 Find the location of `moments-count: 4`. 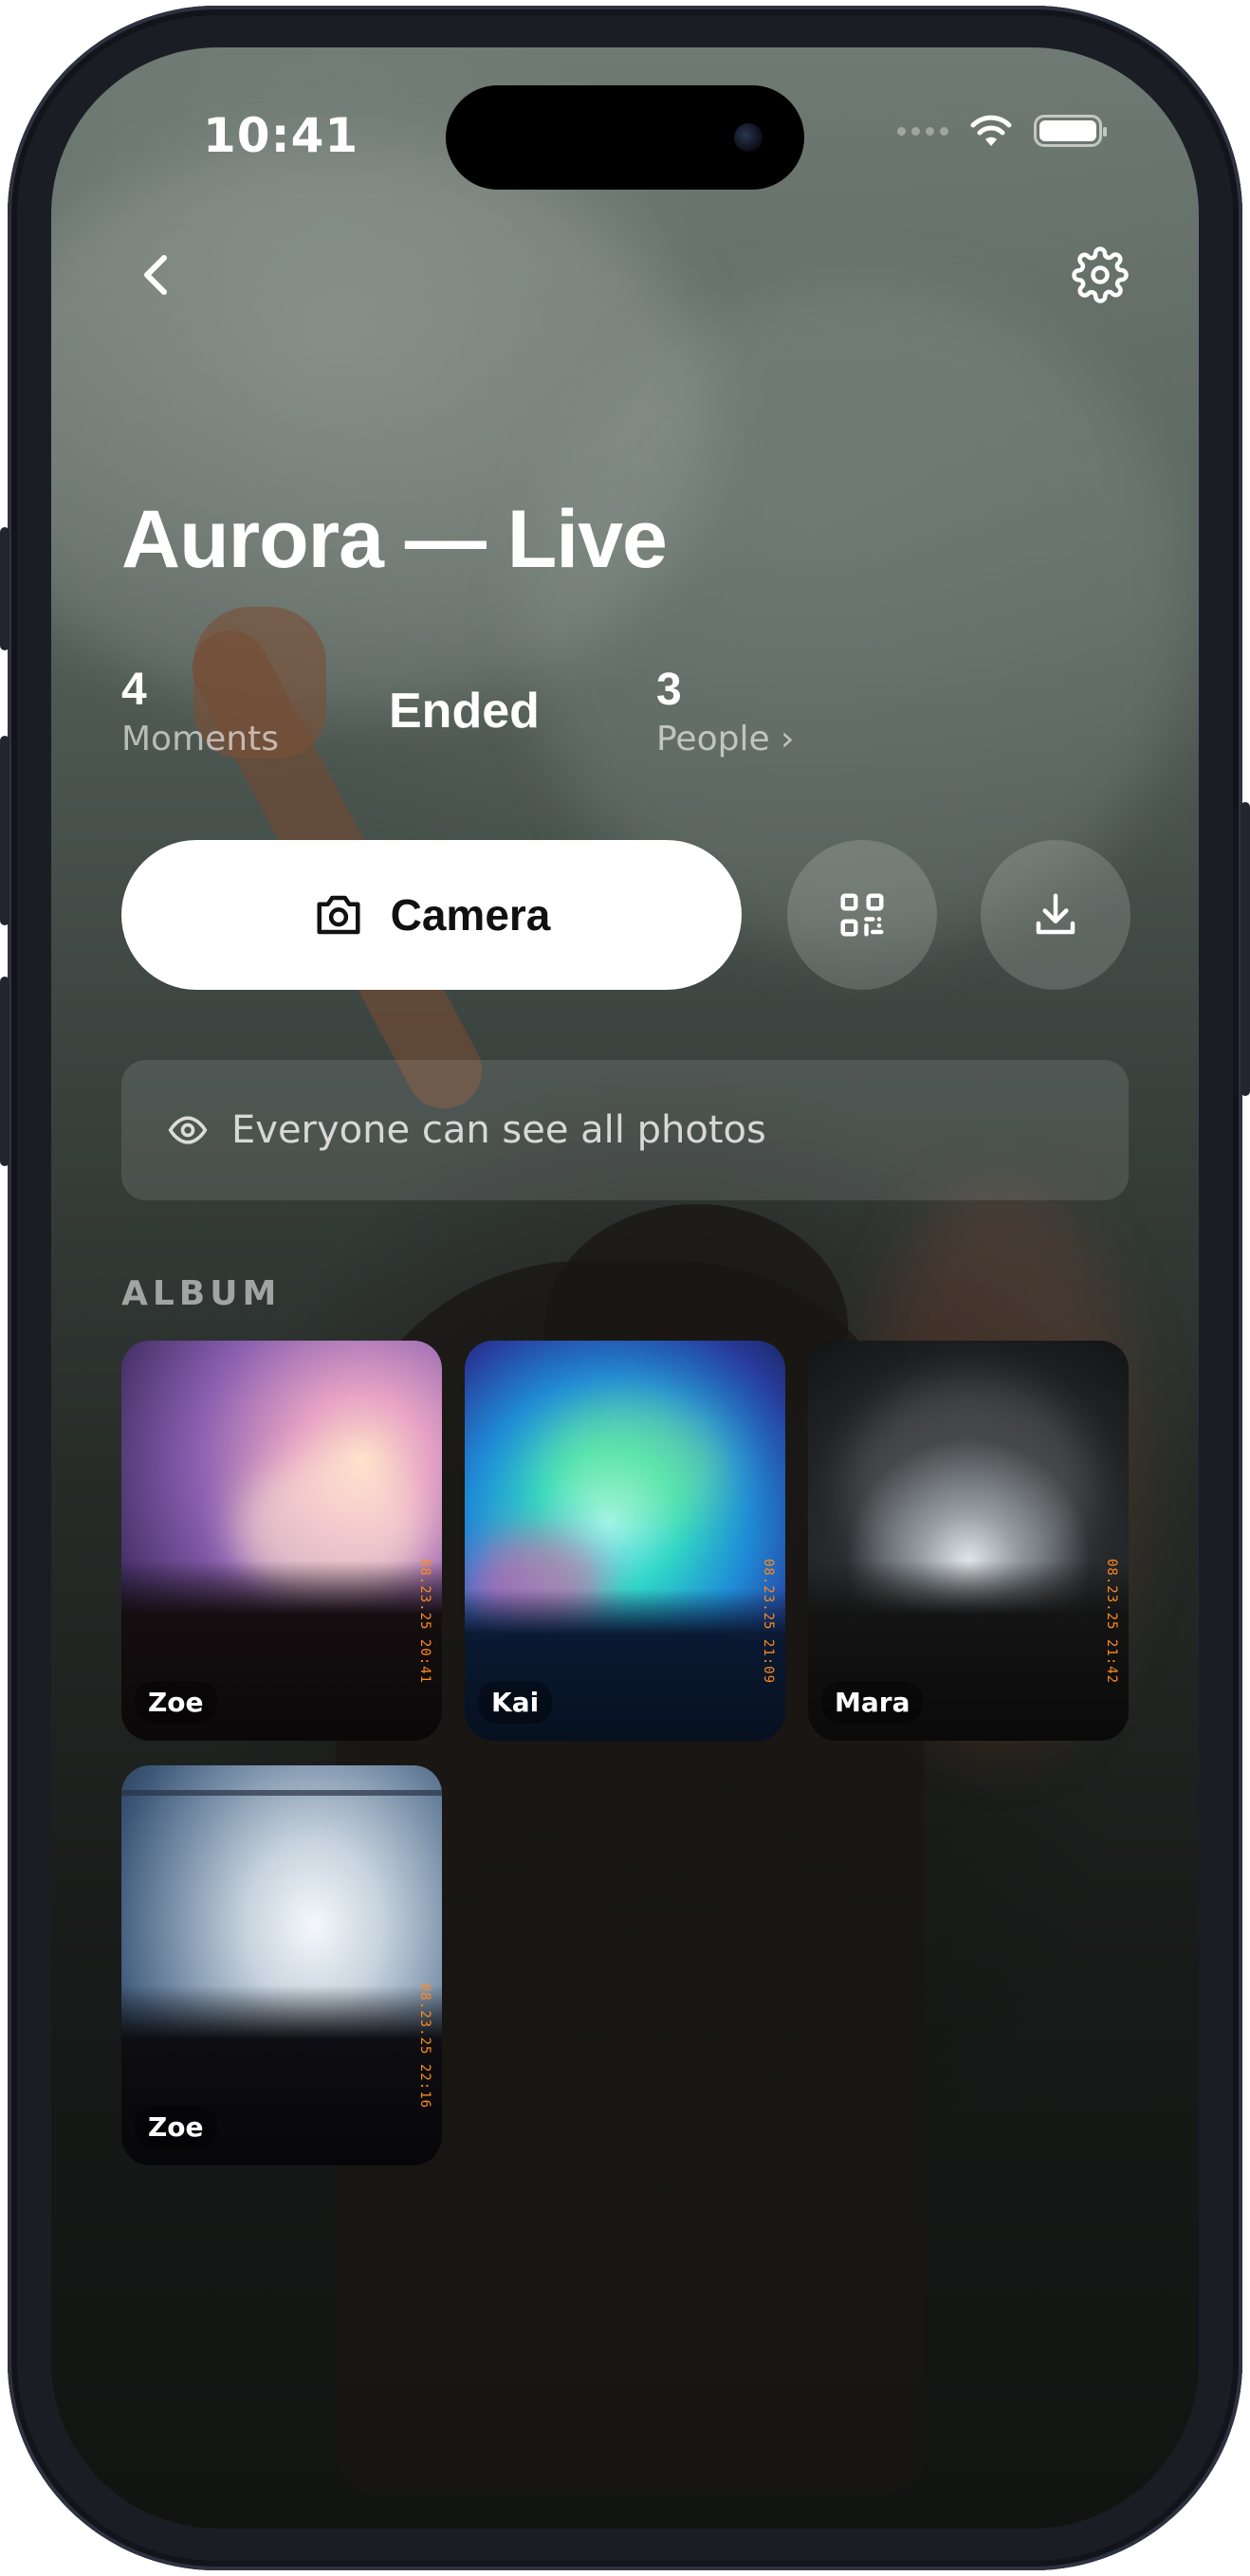

moments-count: 4 is located at coordinates (134, 690).